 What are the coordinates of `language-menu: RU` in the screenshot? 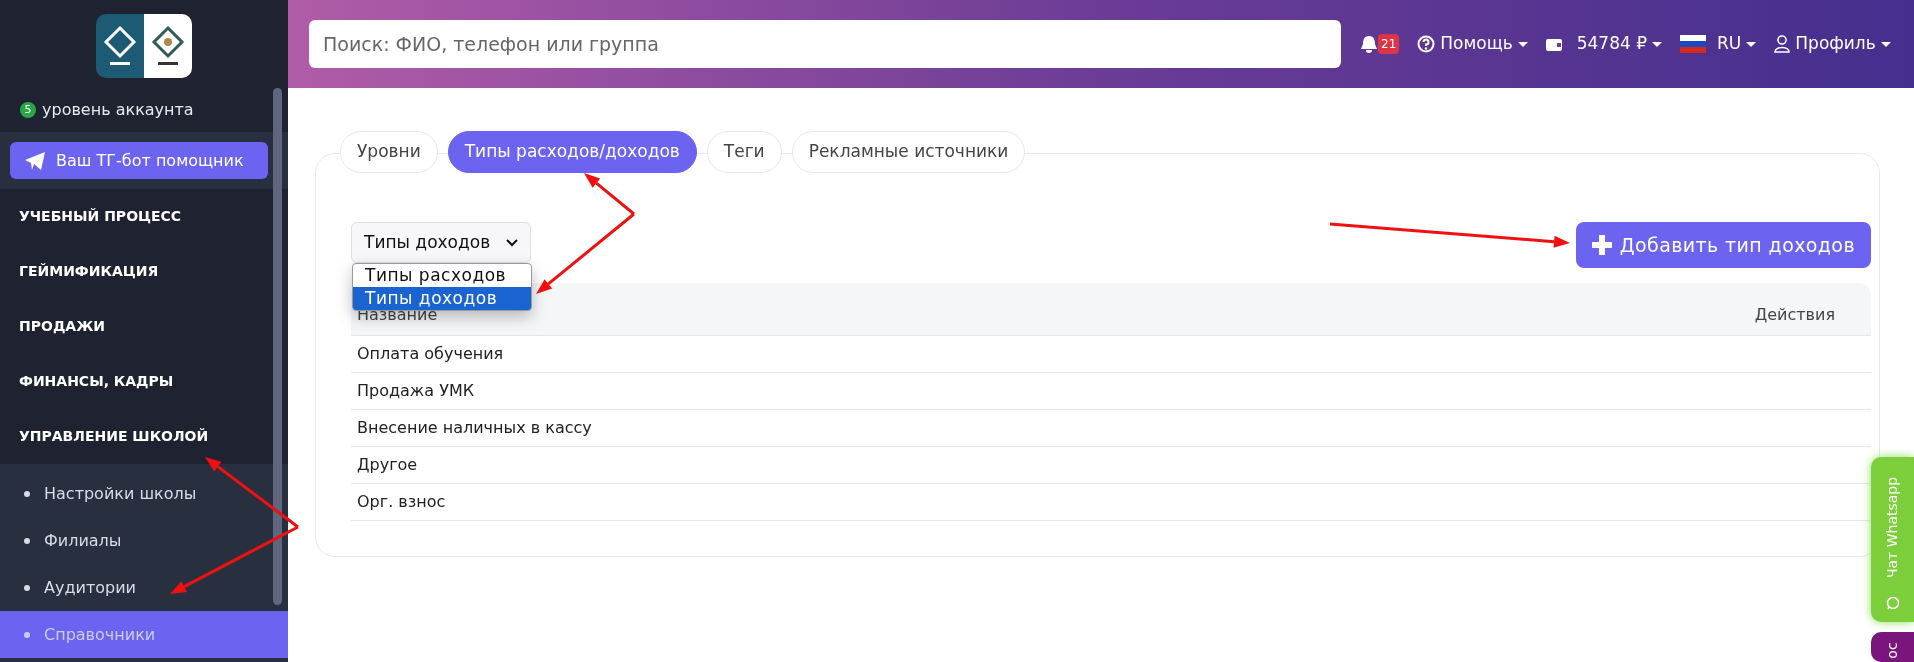 It's located at (1718, 44).